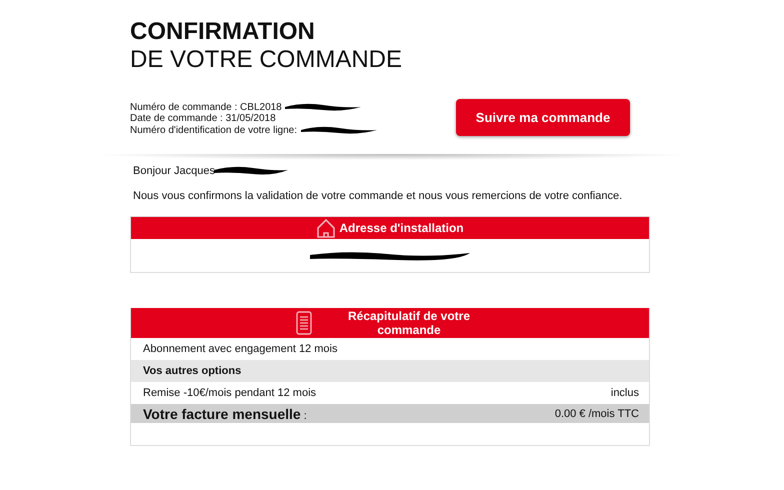  Describe the element at coordinates (624, 393) in the screenshot. I see `row-value: inclus` at that location.